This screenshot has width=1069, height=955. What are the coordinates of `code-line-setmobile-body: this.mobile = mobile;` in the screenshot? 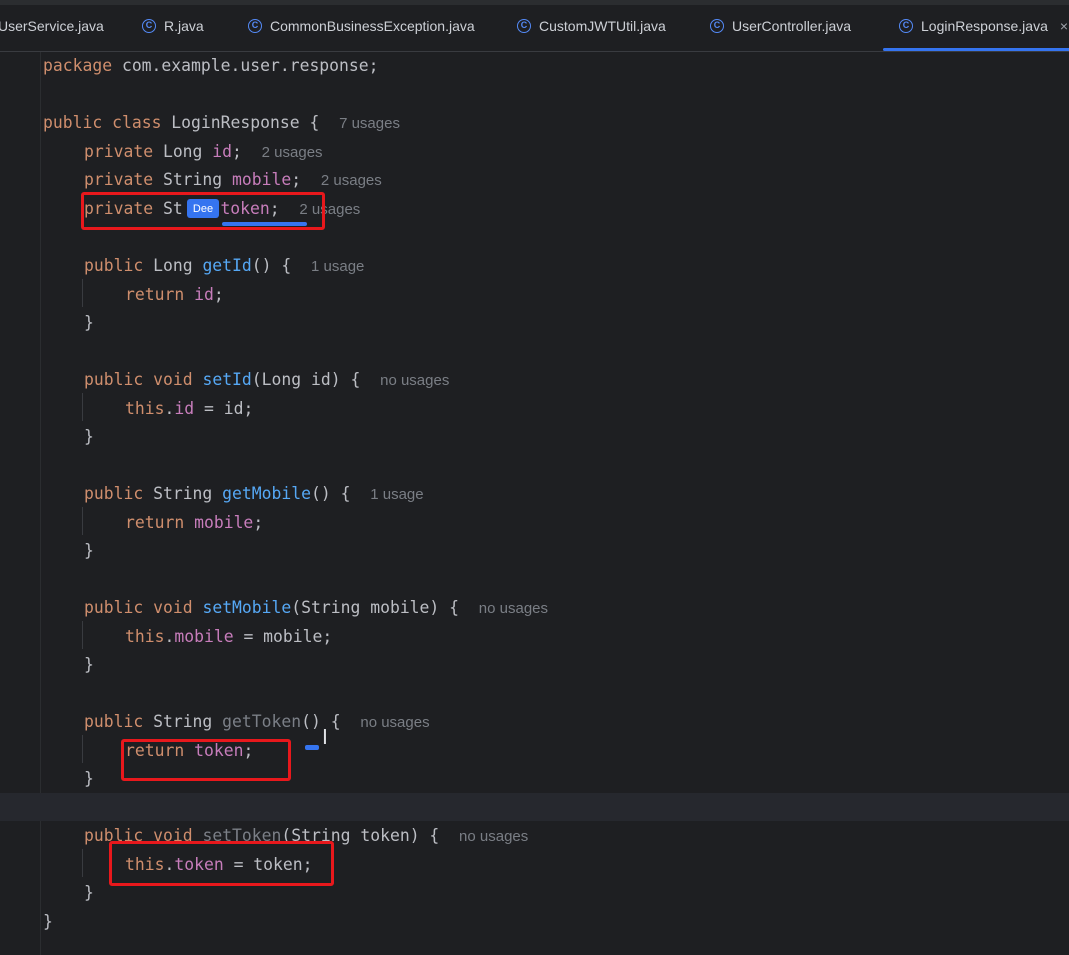 It's located at (229, 636).